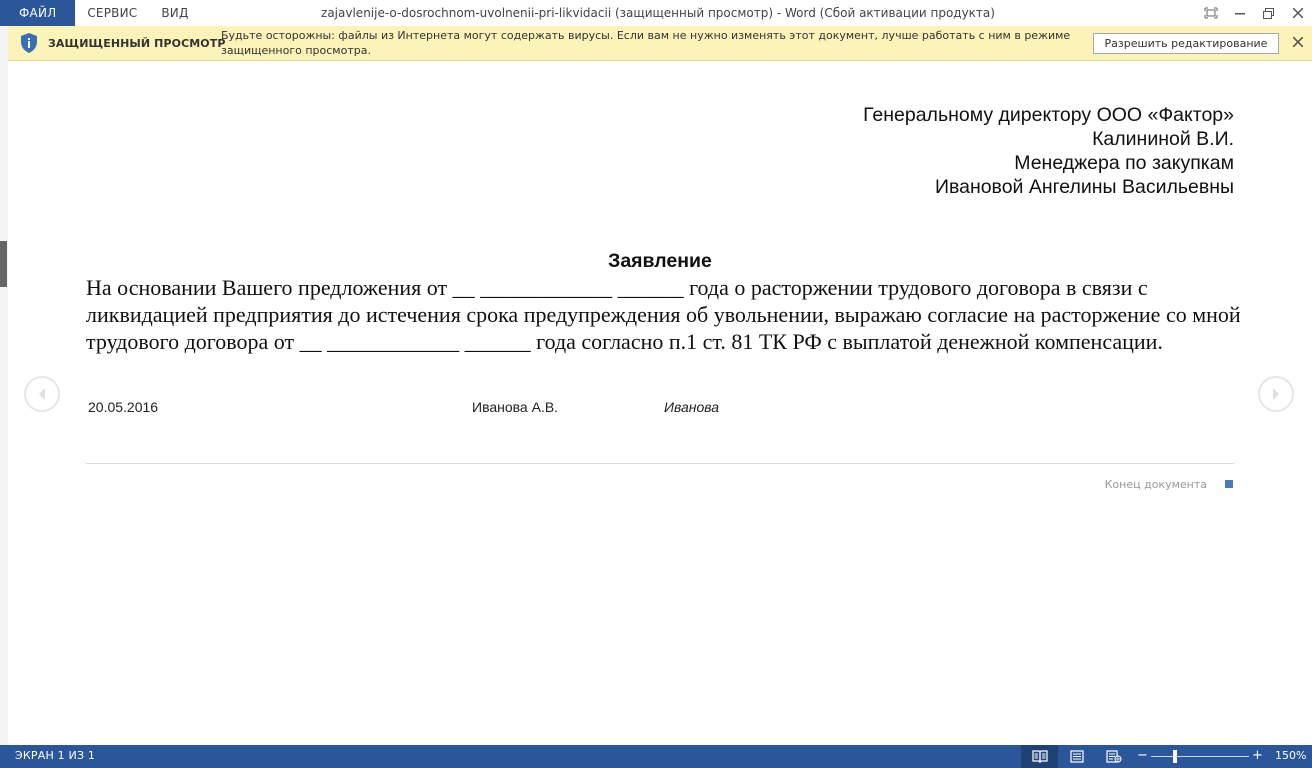  What do you see at coordinates (692, 407) in the screenshot?
I see `signature: Иванова` at bounding box center [692, 407].